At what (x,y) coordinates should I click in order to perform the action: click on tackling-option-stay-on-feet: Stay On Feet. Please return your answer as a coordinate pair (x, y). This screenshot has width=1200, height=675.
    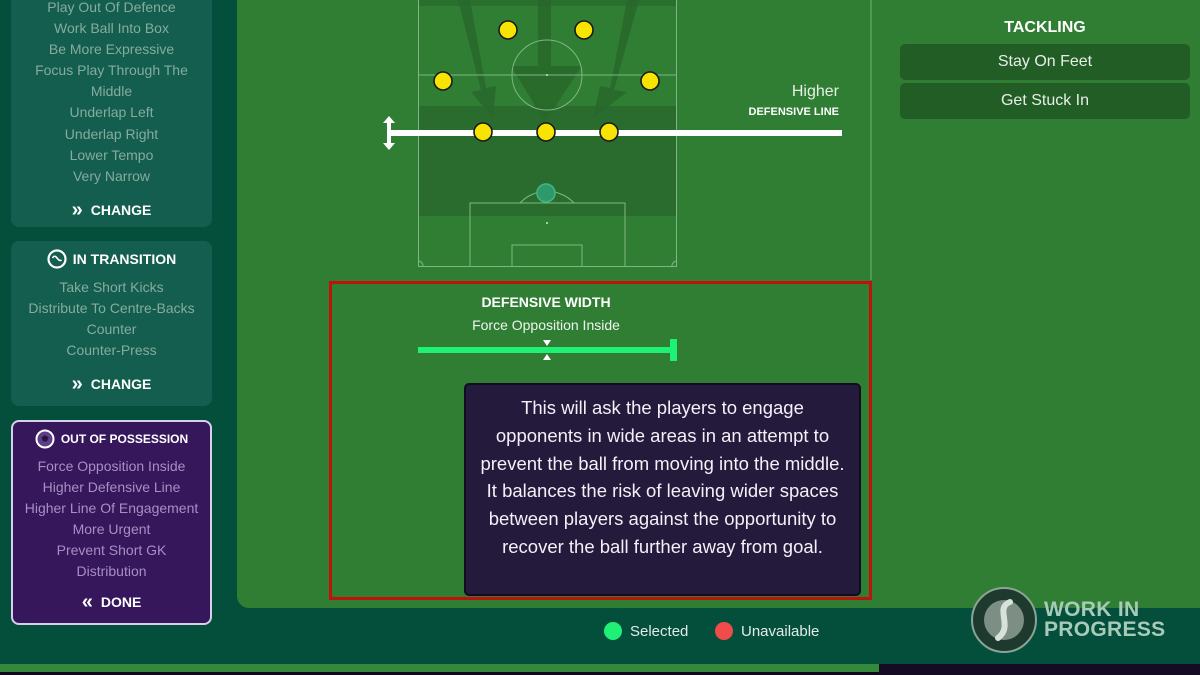
    Looking at the image, I should click on (1045, 62).